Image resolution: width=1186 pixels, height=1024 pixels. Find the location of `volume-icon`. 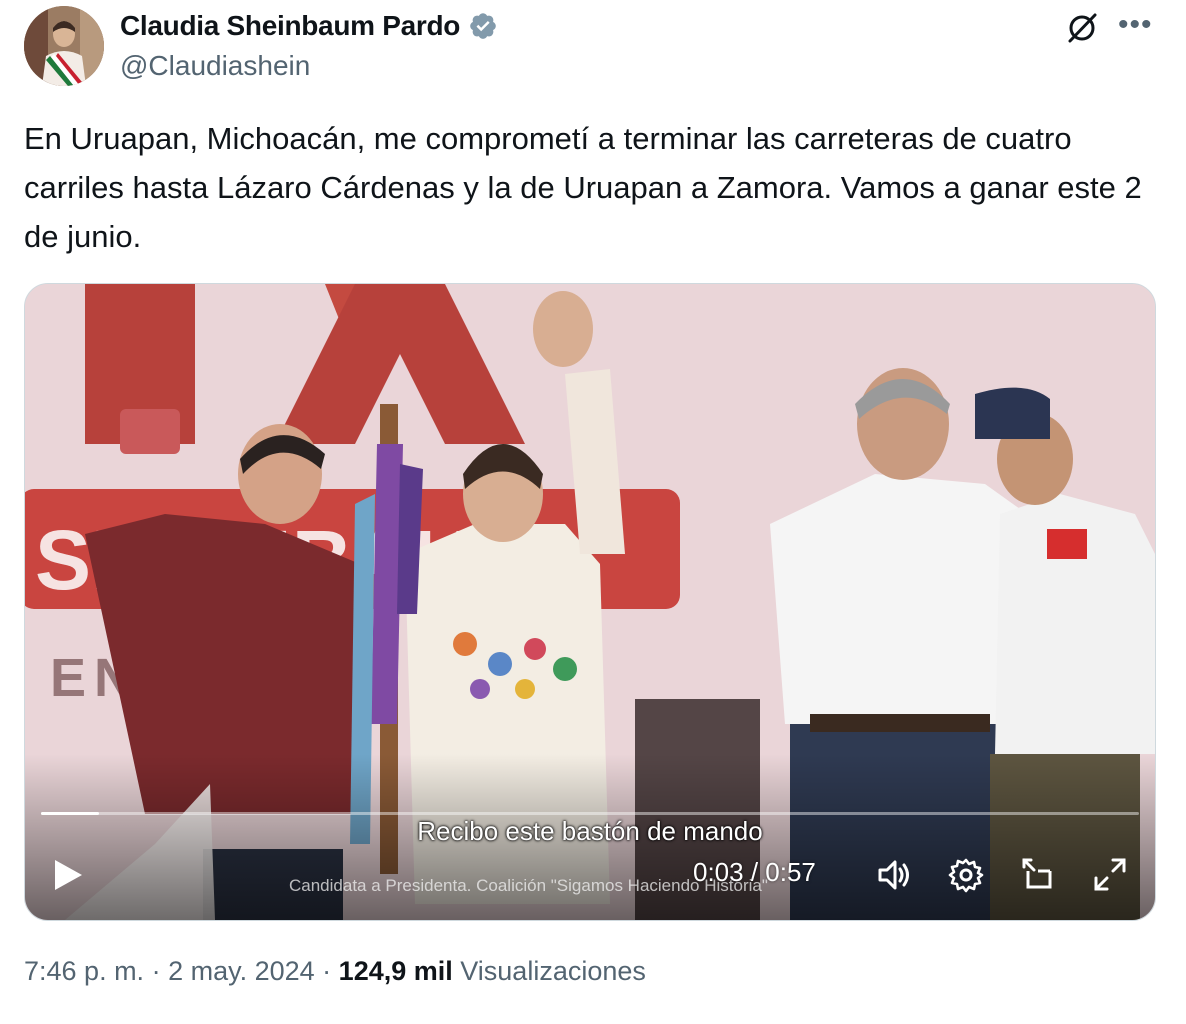

volume-icon is located at coordinates (894, 875).